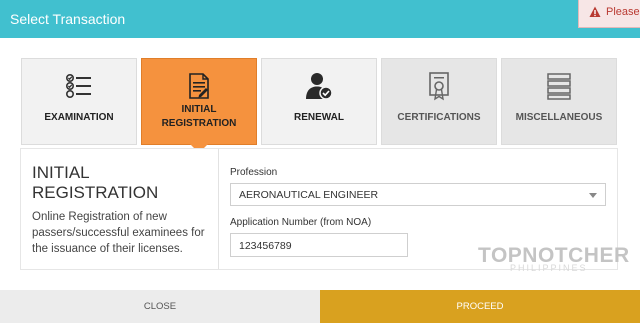 This screenshot has width=640, height=323. What do you see at coordinates (439, 117) in the screenshot?
I see `tile-label: CERTIFICATIONS` at bounding box center [439, 117].